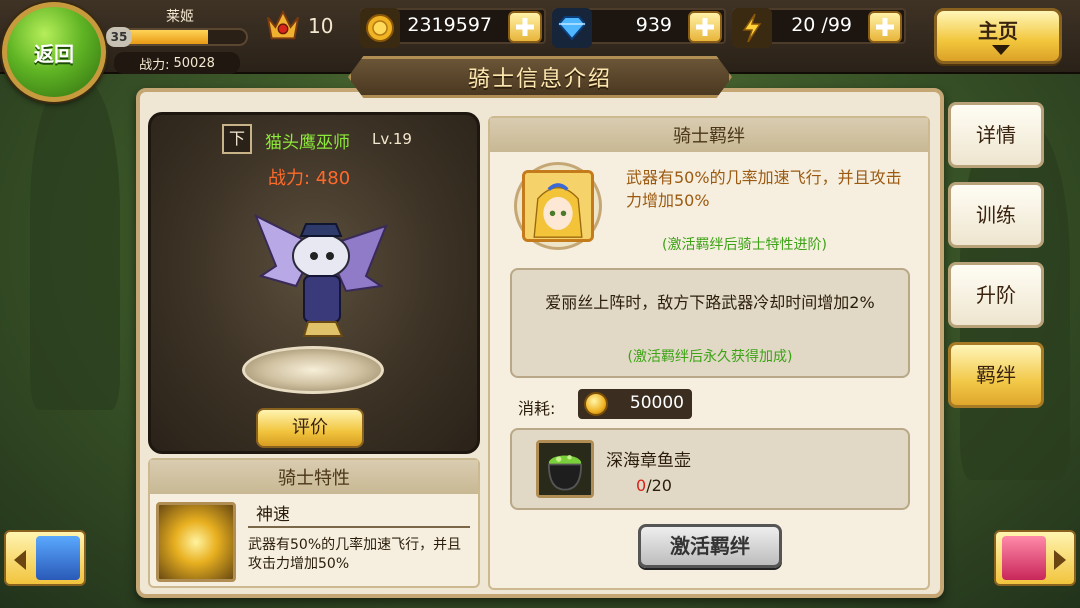 The height and width of the screenshot is (608, 1080). Describe the element at coordinates (537, 408) in the screenshot. I see `cost-label: 消耗:` at that location.